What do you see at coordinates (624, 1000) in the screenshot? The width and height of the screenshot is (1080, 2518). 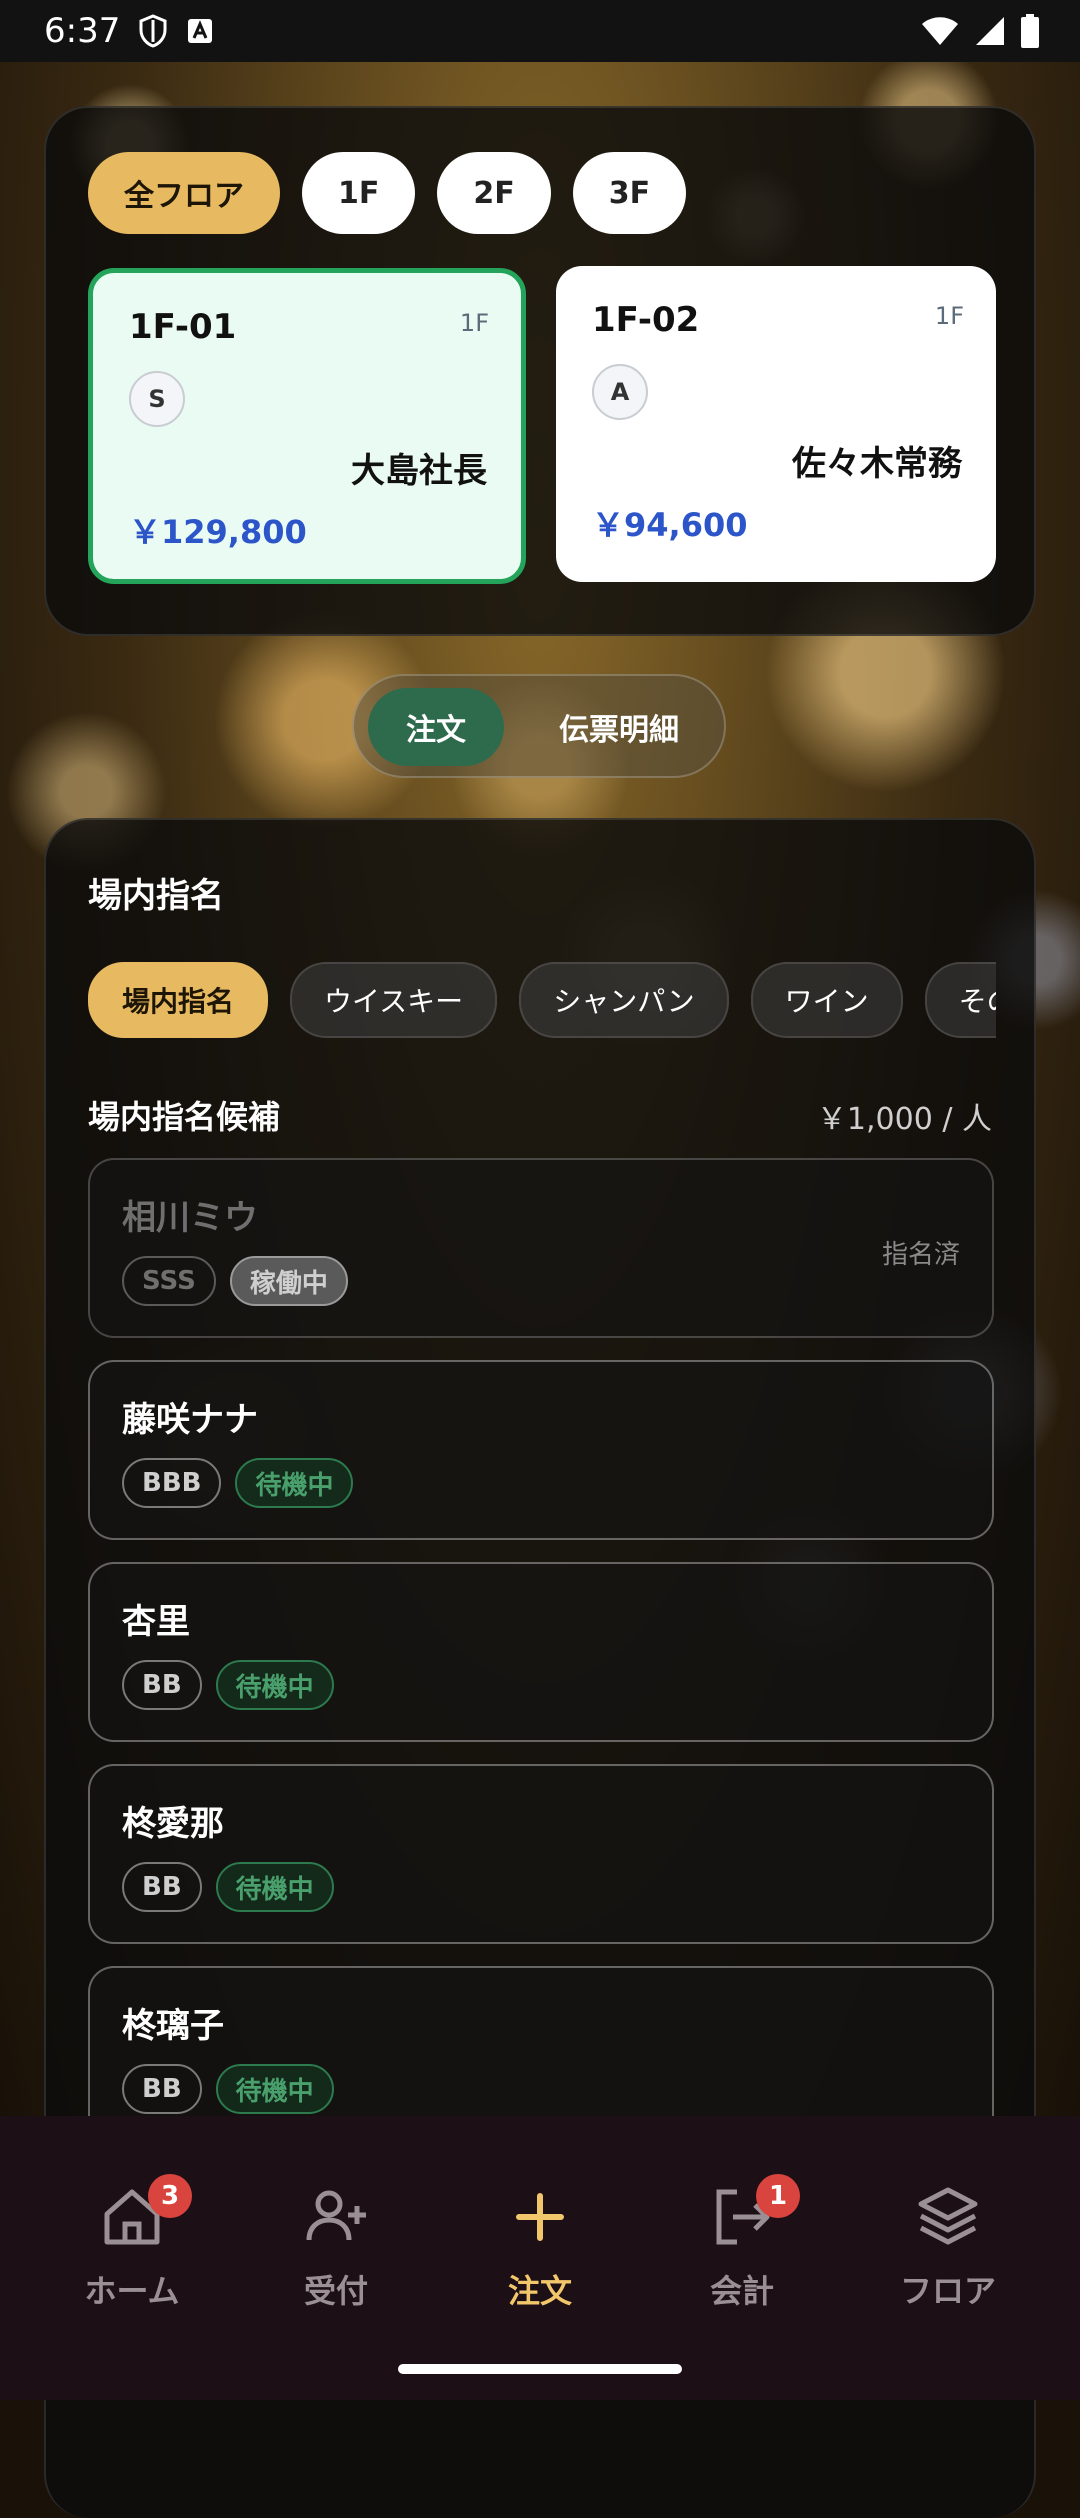 I see `category-tab-champagne: シャンパン` at bounding box center [624, 1000].